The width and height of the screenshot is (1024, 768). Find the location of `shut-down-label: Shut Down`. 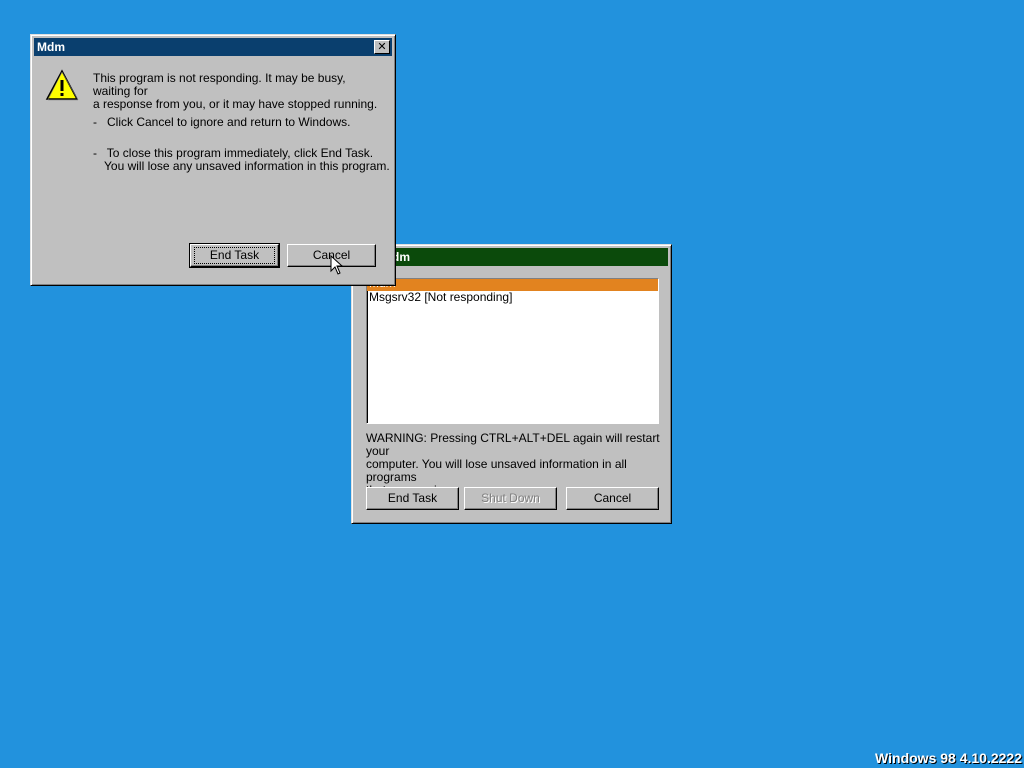

shut-down-label: Shut Down is located at coordinates (510, 498).